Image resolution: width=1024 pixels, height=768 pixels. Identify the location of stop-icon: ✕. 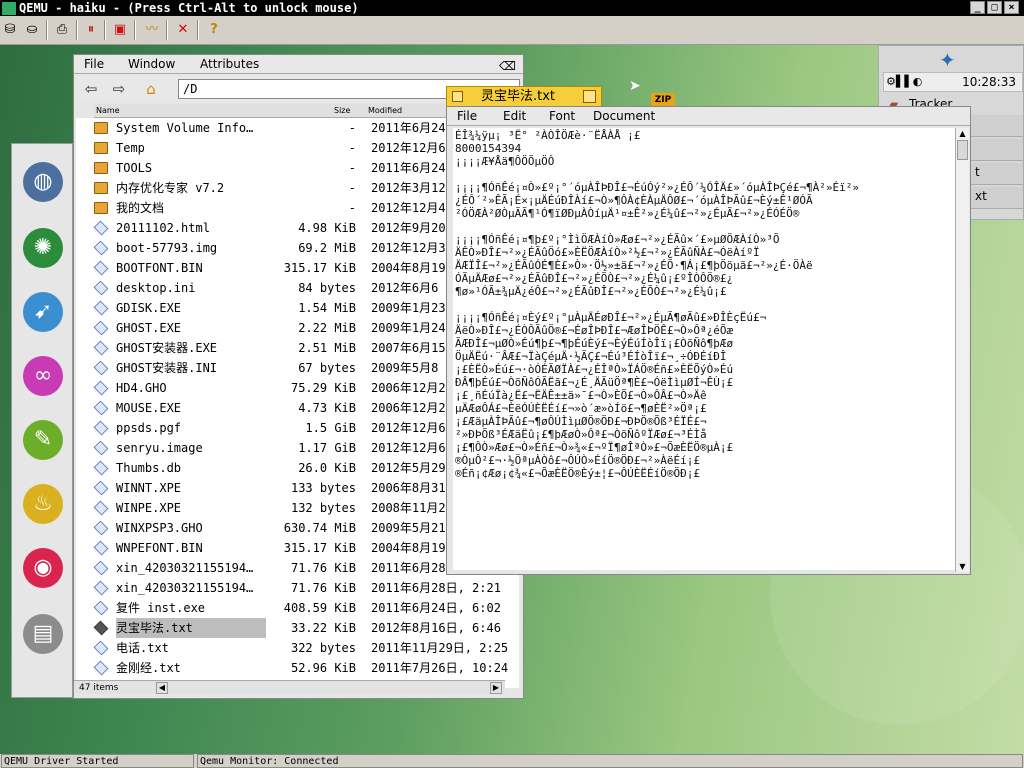
(183, 30).